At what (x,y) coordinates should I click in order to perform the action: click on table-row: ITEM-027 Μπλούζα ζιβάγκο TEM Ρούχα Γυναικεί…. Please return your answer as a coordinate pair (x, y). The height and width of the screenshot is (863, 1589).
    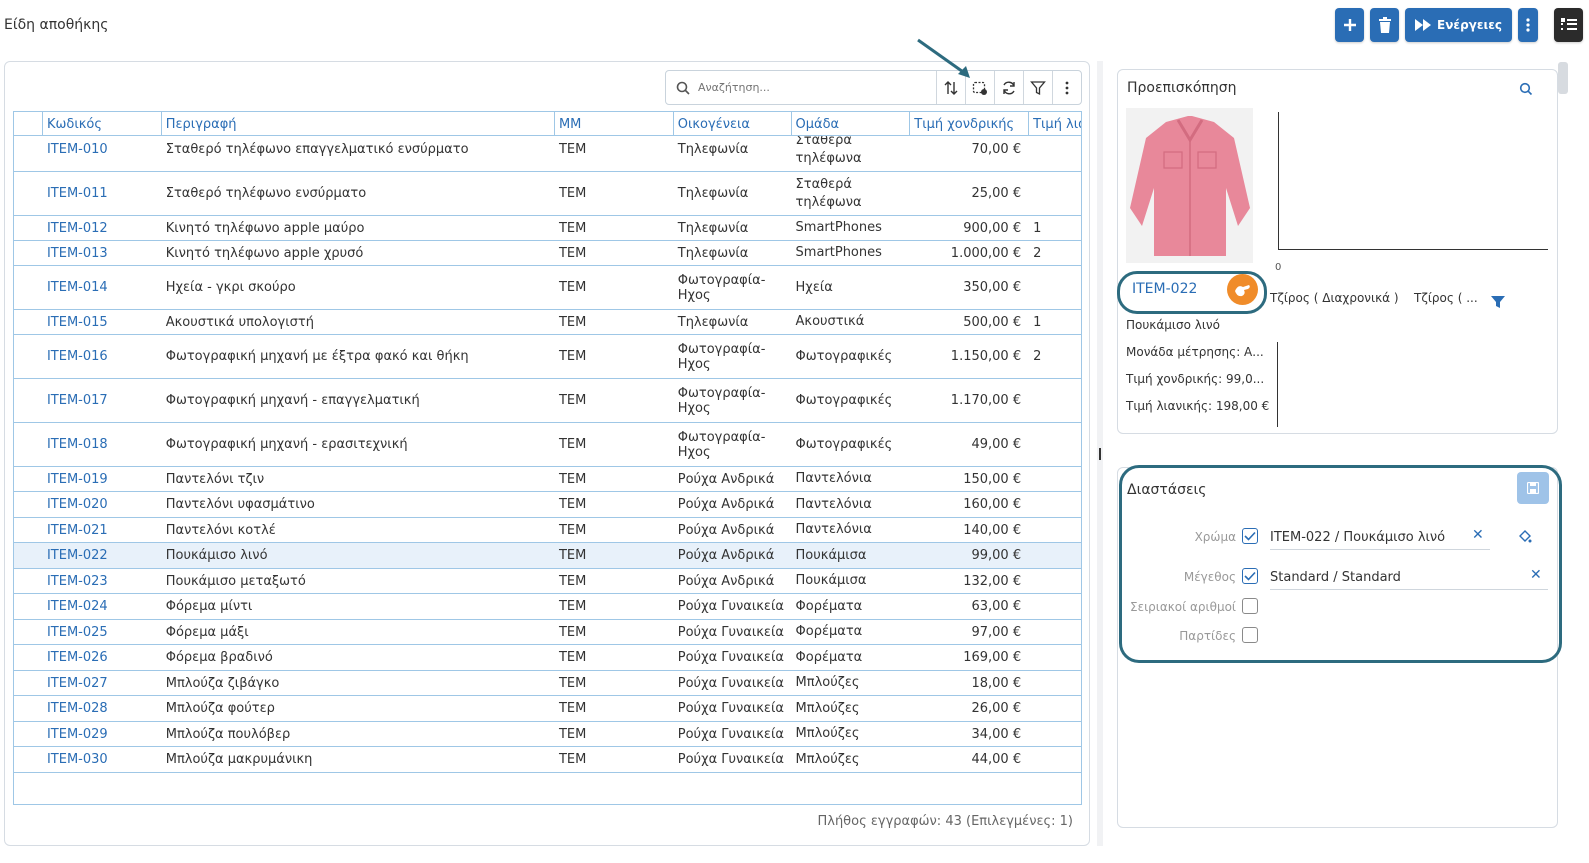
    Looking at the image, I should click on (547, 683).